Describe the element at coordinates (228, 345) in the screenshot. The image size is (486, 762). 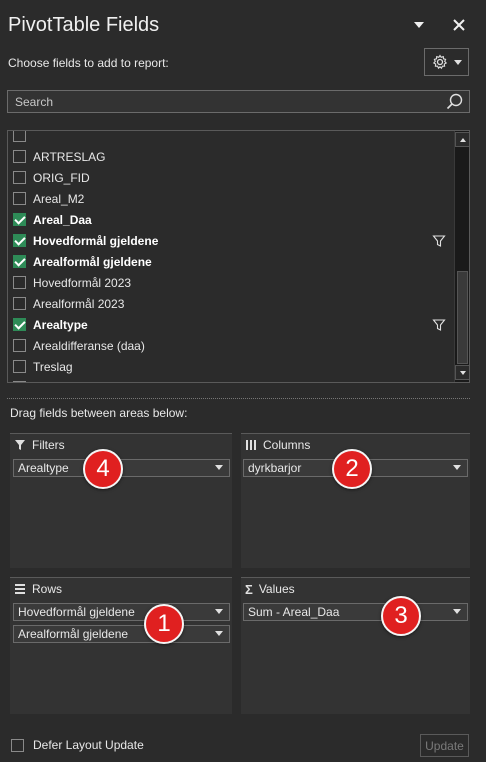
I see `field-list-item: Arealdifferanse (daa)` at that location.